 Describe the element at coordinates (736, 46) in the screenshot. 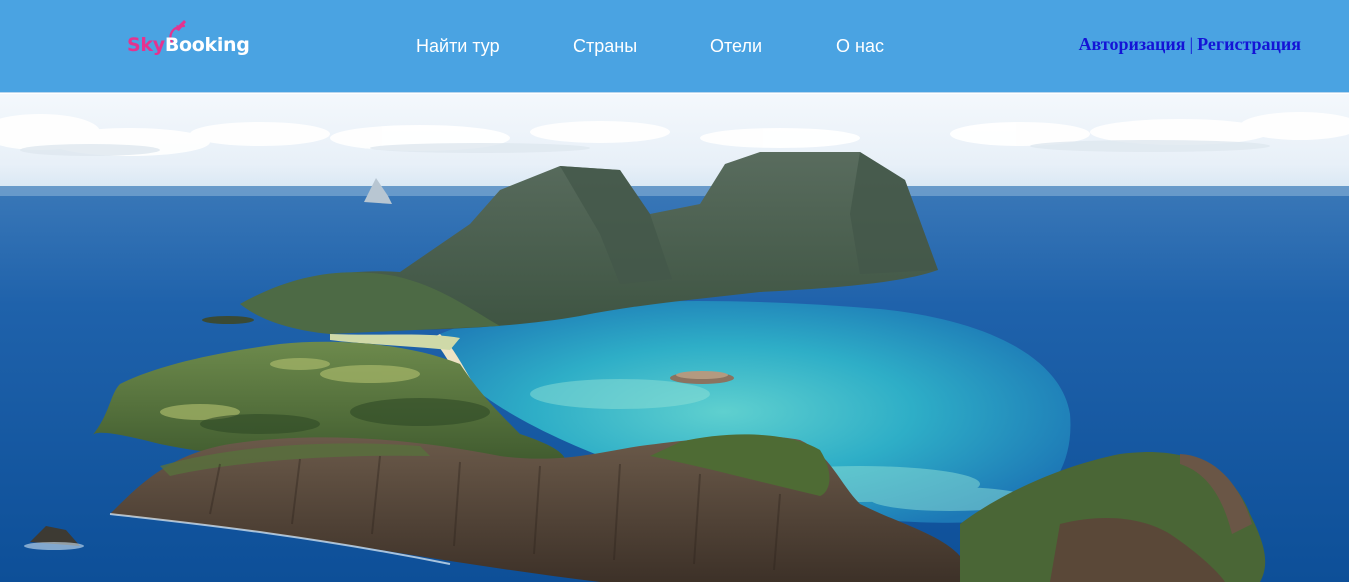

I see `nav-hotels: Отели` at that location.